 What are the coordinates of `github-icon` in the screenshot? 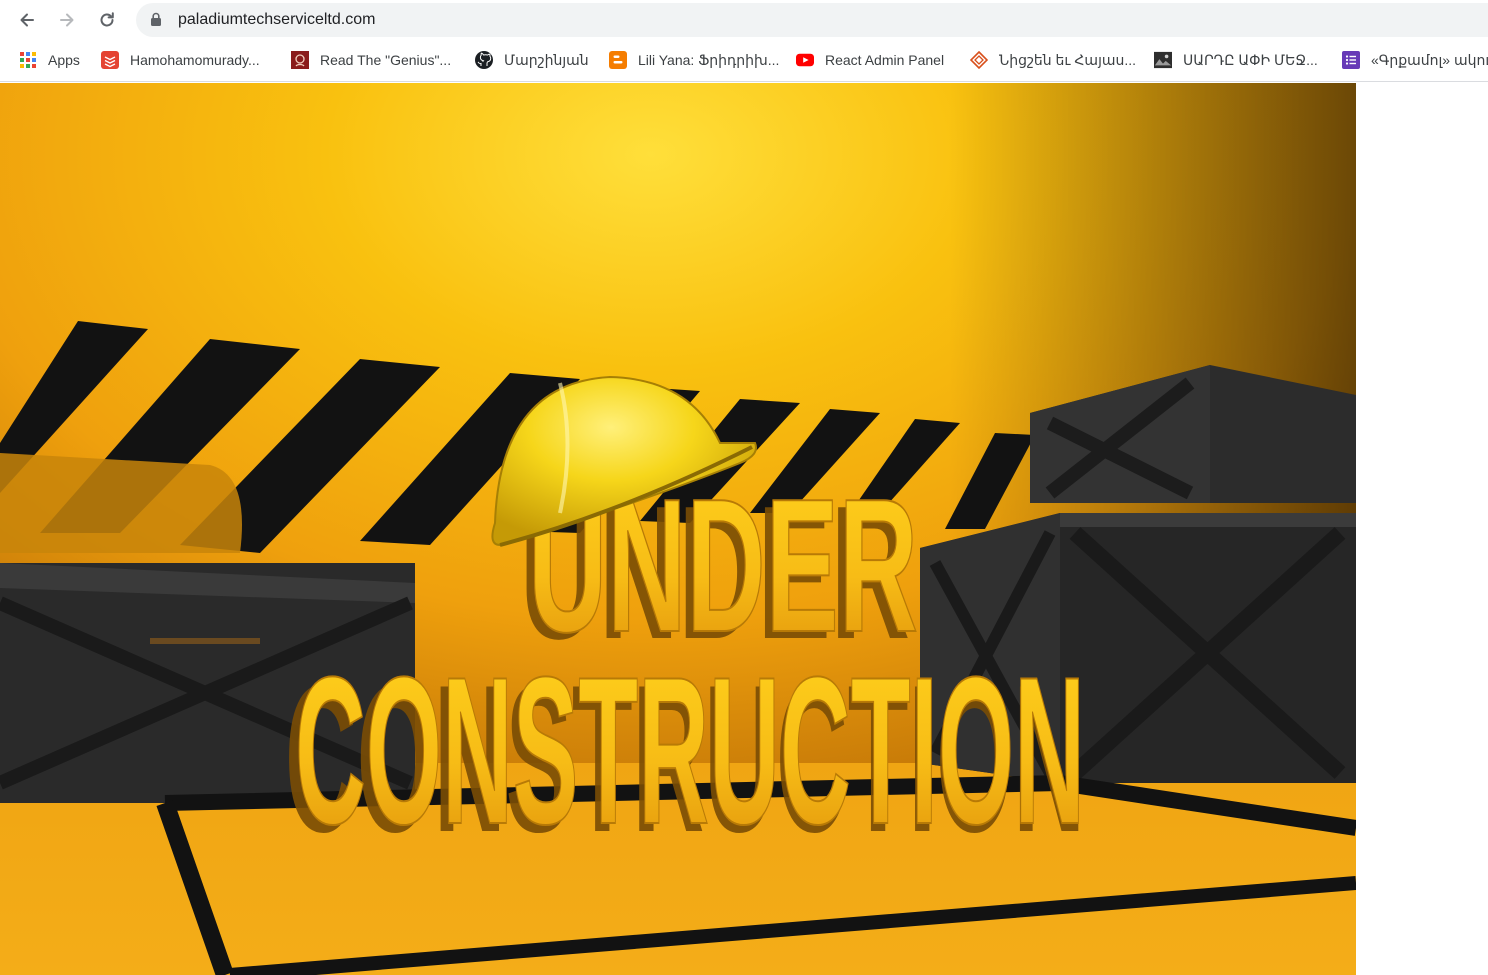 It's located at (484, 60).